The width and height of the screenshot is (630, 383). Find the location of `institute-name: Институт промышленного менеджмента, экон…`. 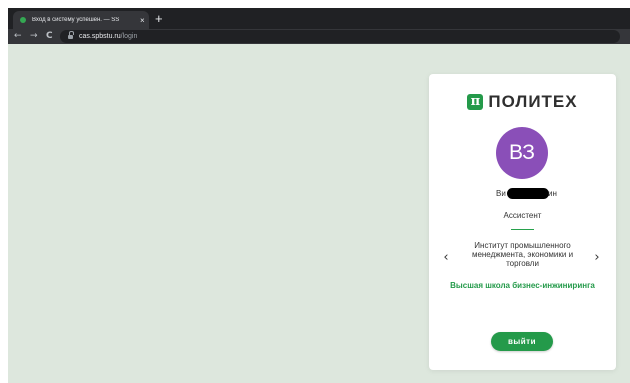

institute-name: Институт промышленного менеджмента, экон… is located at coordinates (522, 254).